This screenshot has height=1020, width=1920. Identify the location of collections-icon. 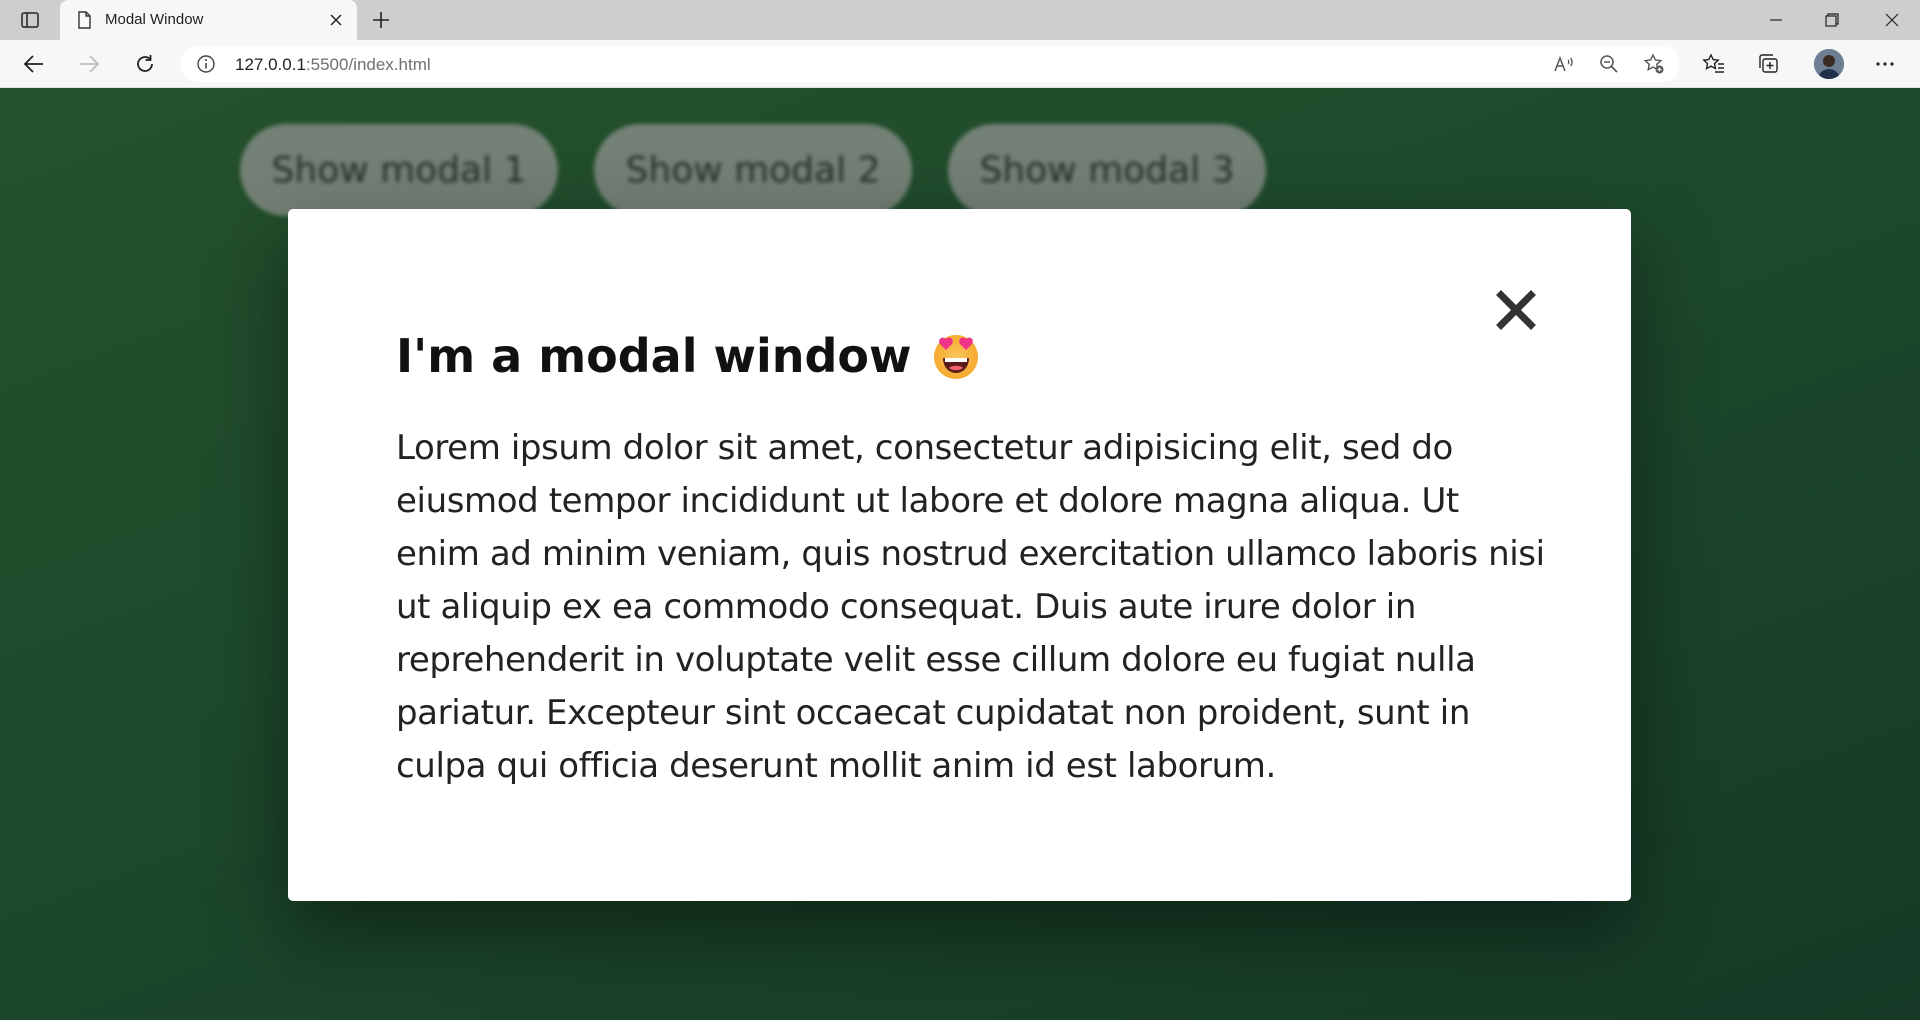
(1769, 64).